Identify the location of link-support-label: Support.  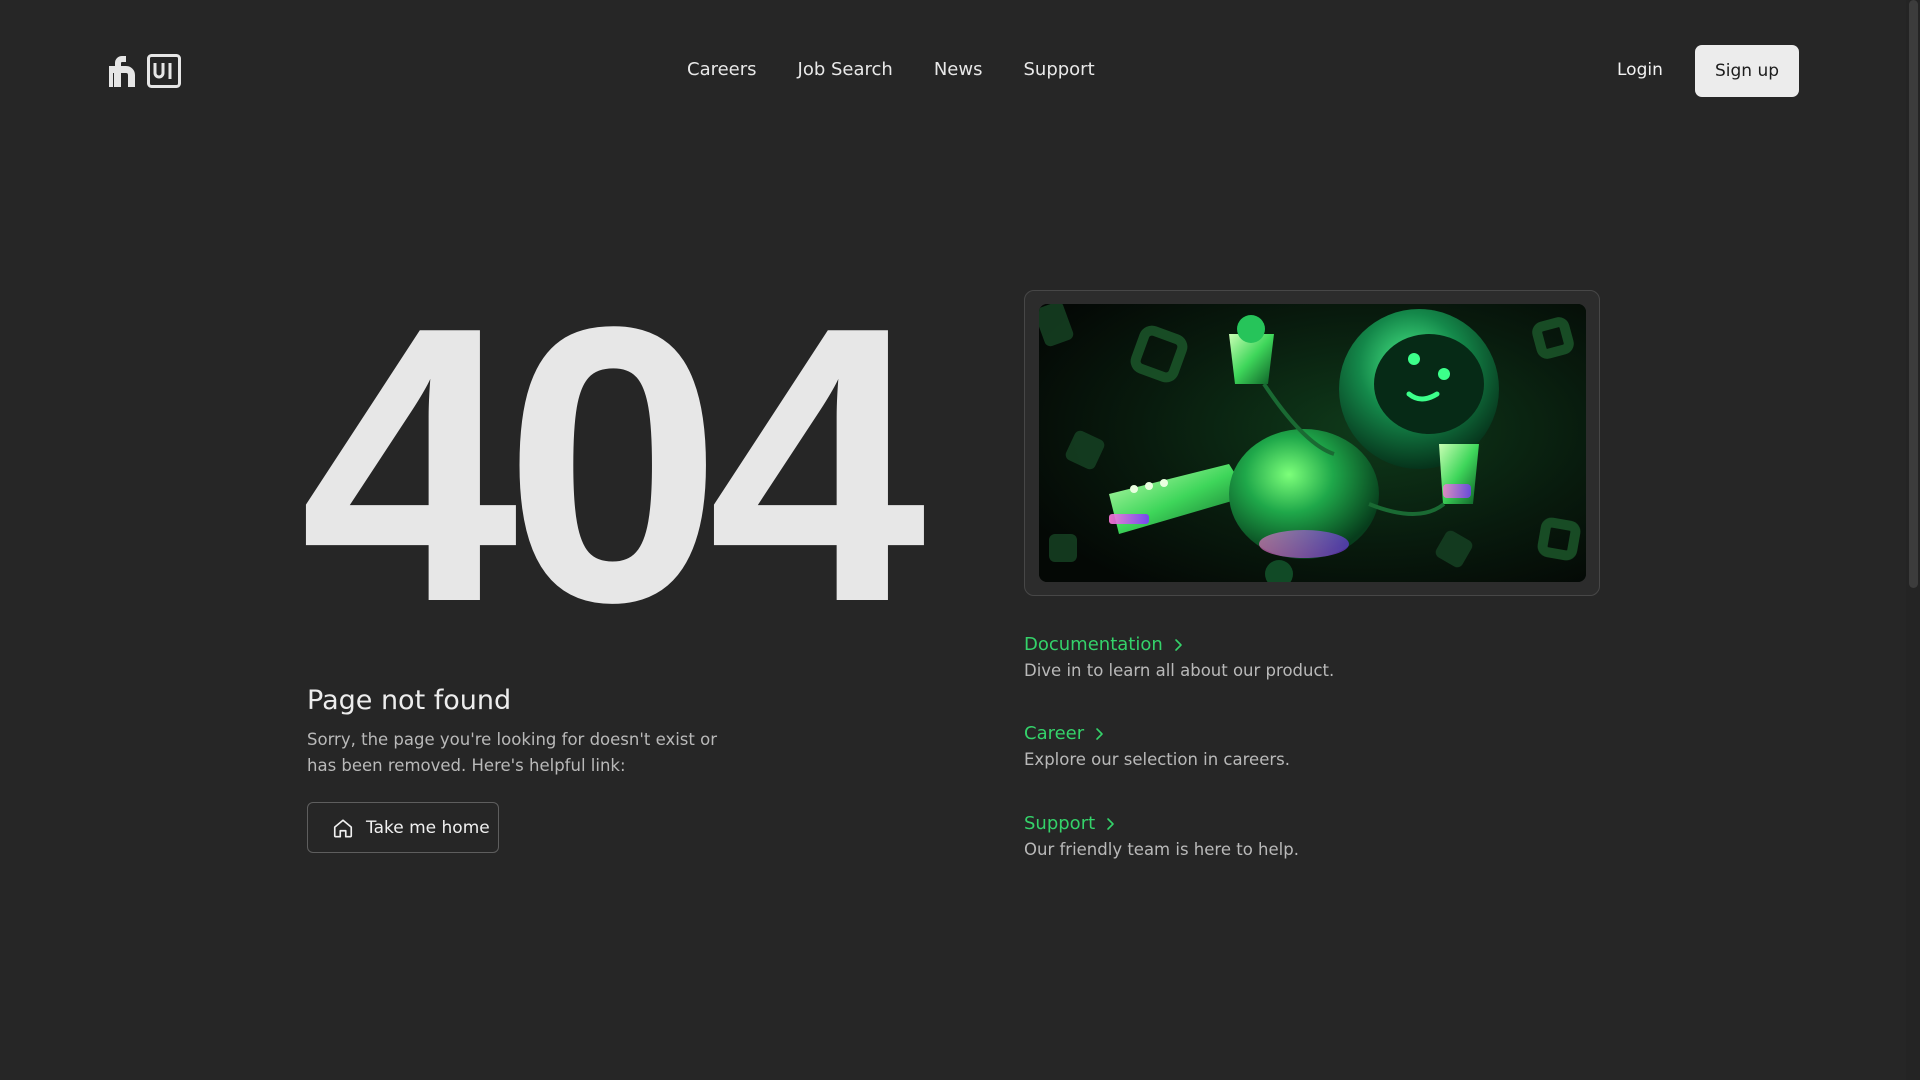
(1059, 824).